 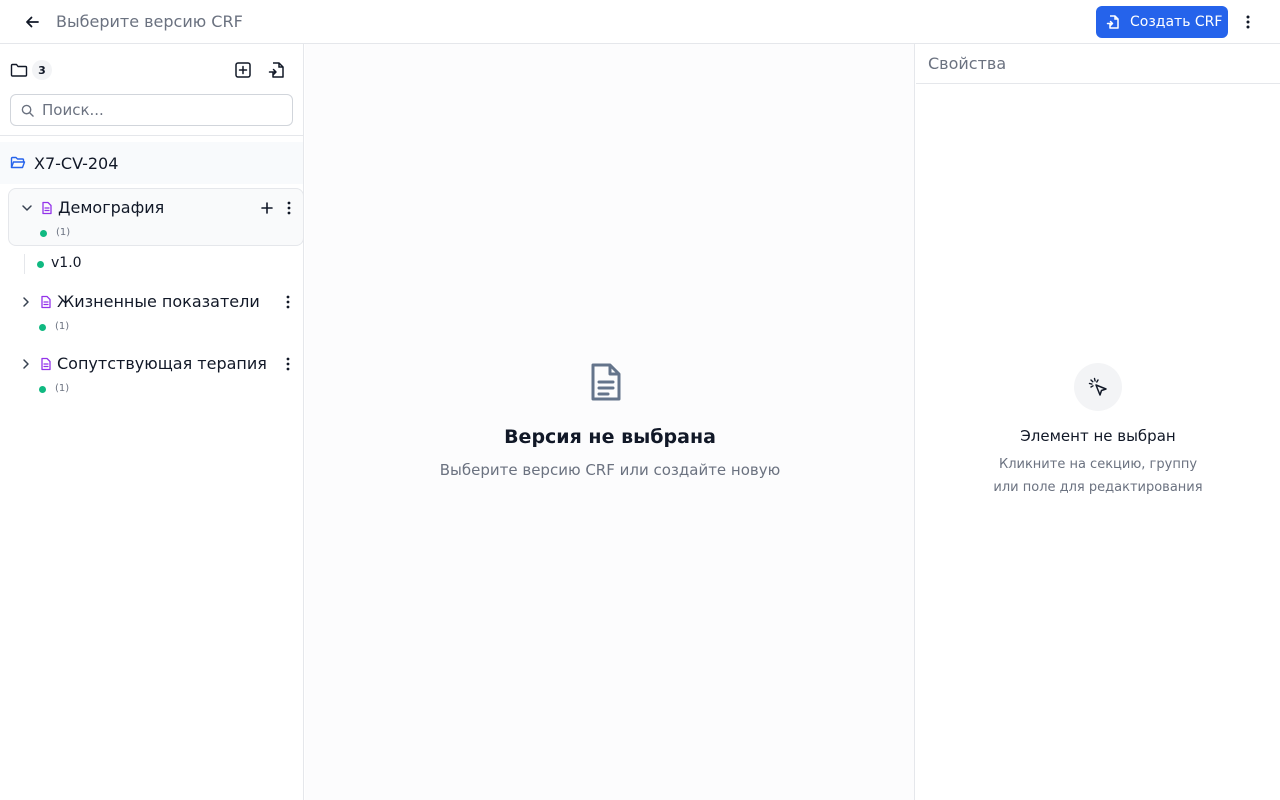 I want to click on project-row: X7-CV-204, so click(x=151, y=163).